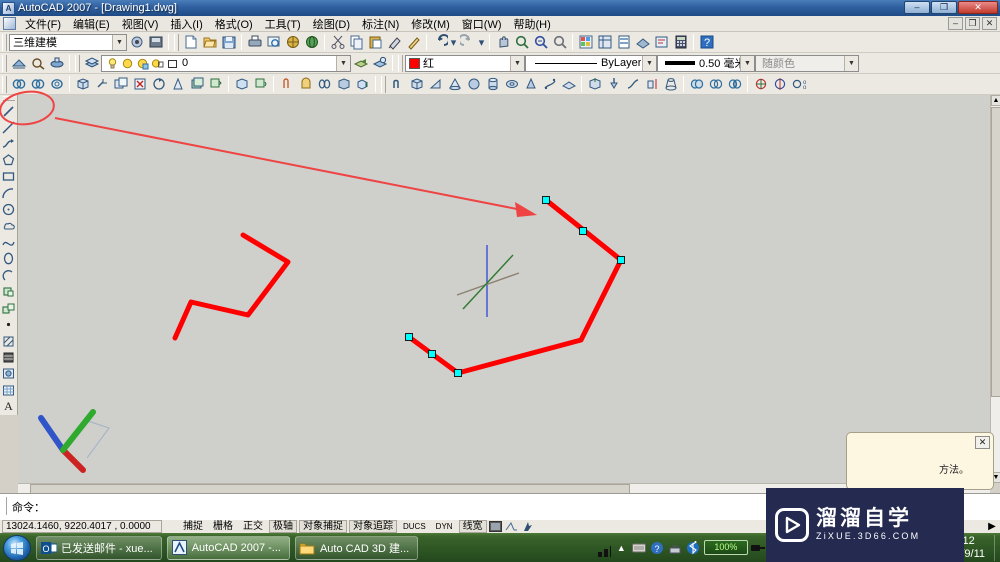 The image size is (1000, 562). Describe the element at coordinates (362, 84) in the screenshot. I see `solid-copy-body-icon` at that location.